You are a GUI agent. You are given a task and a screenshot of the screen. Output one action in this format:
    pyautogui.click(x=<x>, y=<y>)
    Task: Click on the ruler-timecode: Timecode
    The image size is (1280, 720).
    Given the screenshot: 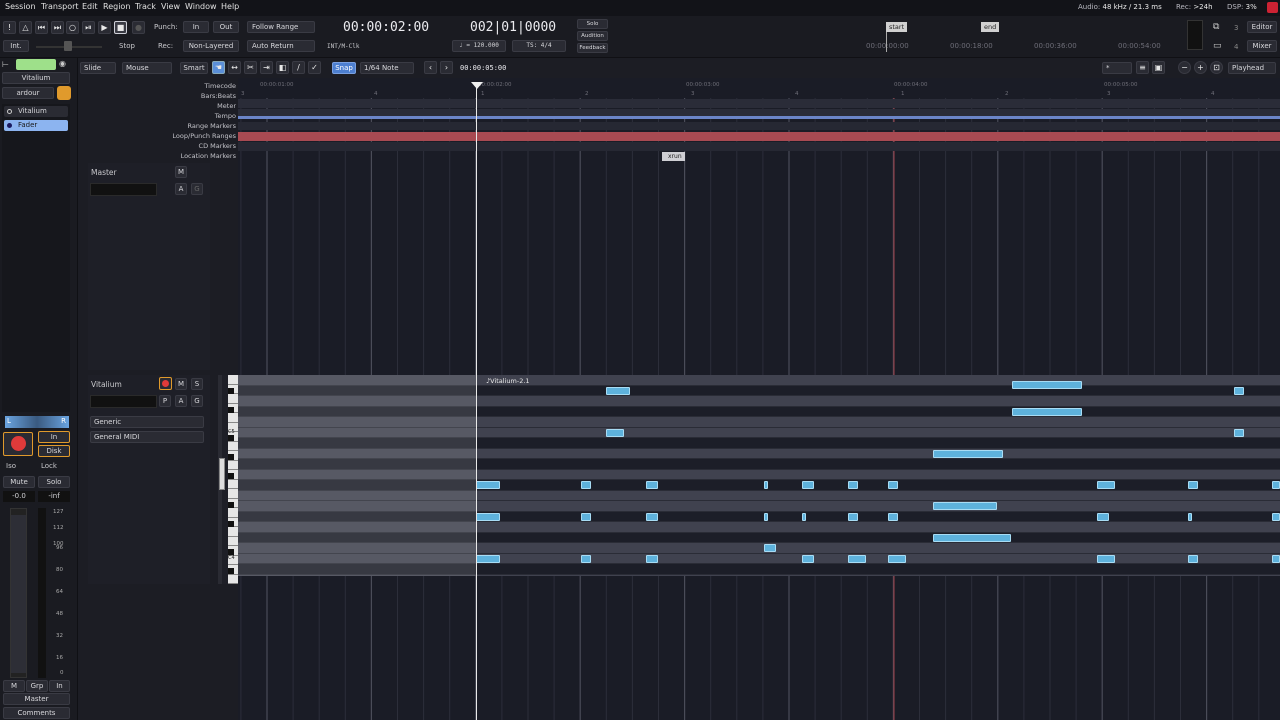 What is the action you would take?
    pyautogui.click(x=220, y=86)
    